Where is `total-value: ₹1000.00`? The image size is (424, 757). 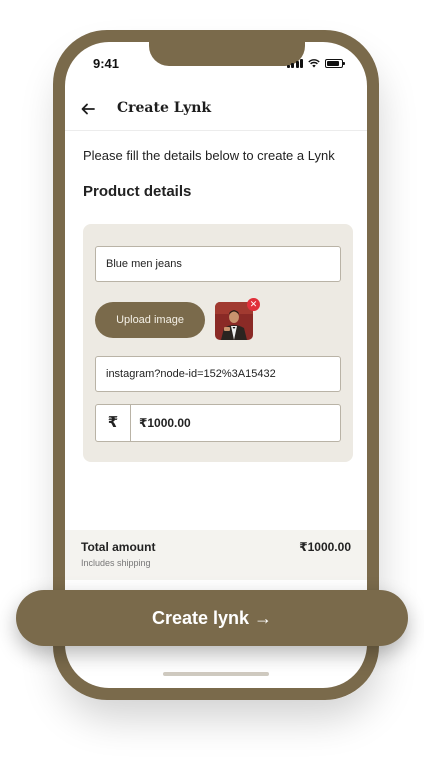
total-value: ₹1000.00 is located at coordinates (325, 547).